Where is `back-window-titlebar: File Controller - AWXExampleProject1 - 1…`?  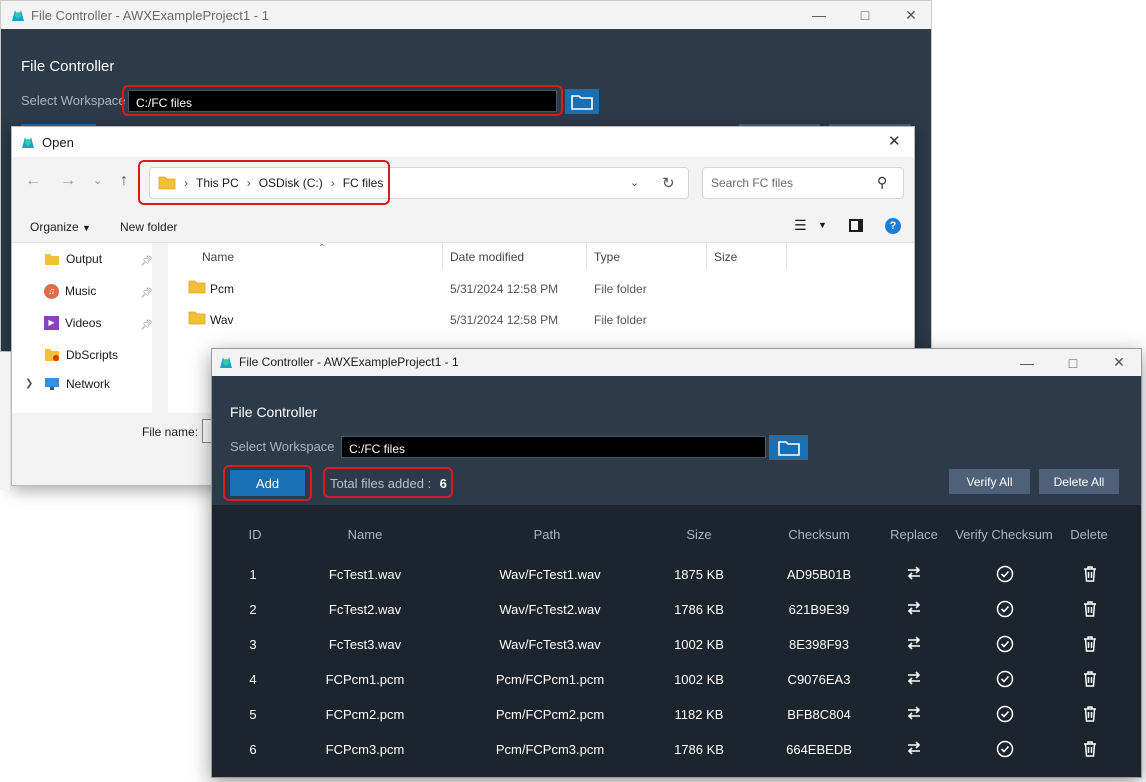 back-window-titlebar: File Controller - AWXExampleProject1 - 1… is located at coordinates (466, 15).